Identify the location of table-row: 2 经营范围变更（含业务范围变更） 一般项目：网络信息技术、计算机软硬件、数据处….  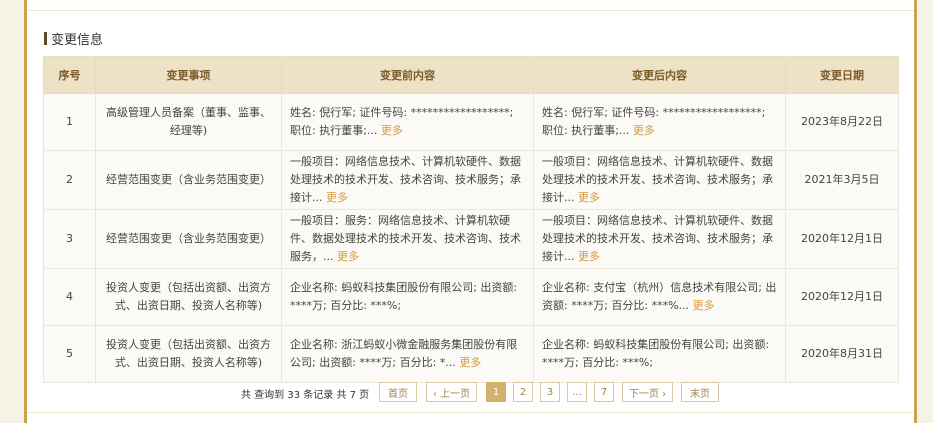
(471, 180).